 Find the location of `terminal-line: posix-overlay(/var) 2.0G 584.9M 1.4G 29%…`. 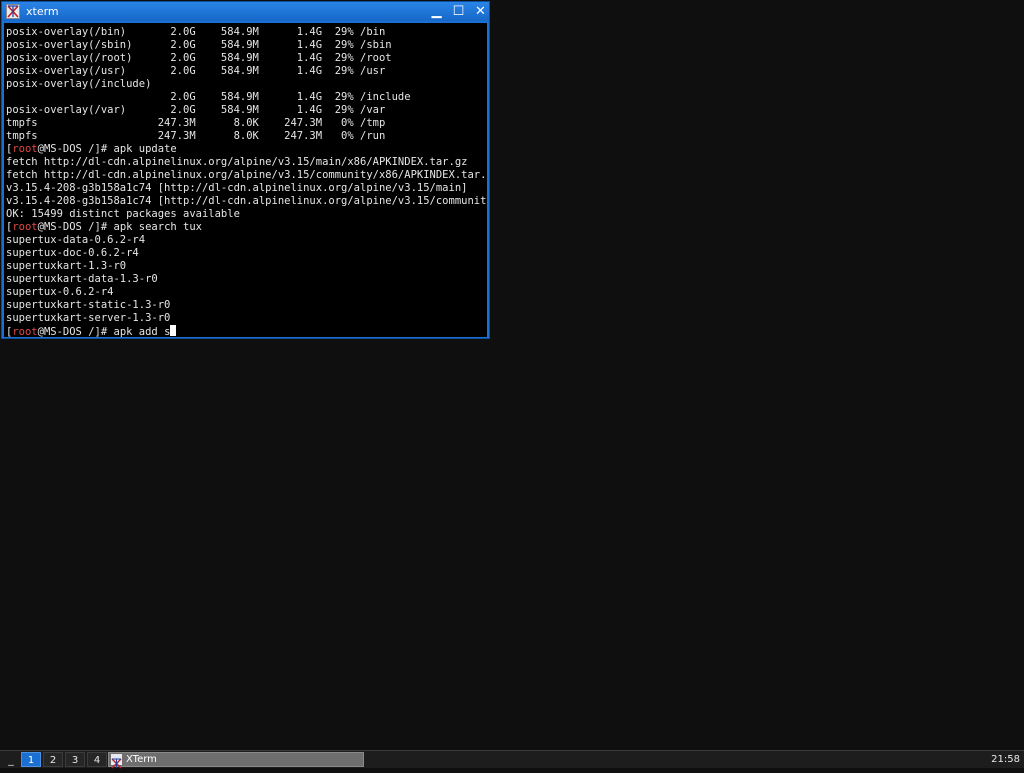

terminal-line: posix-overlay(/var) 2.0G 584.9M 1.4G 29%… is located at coordinates (196, 110).